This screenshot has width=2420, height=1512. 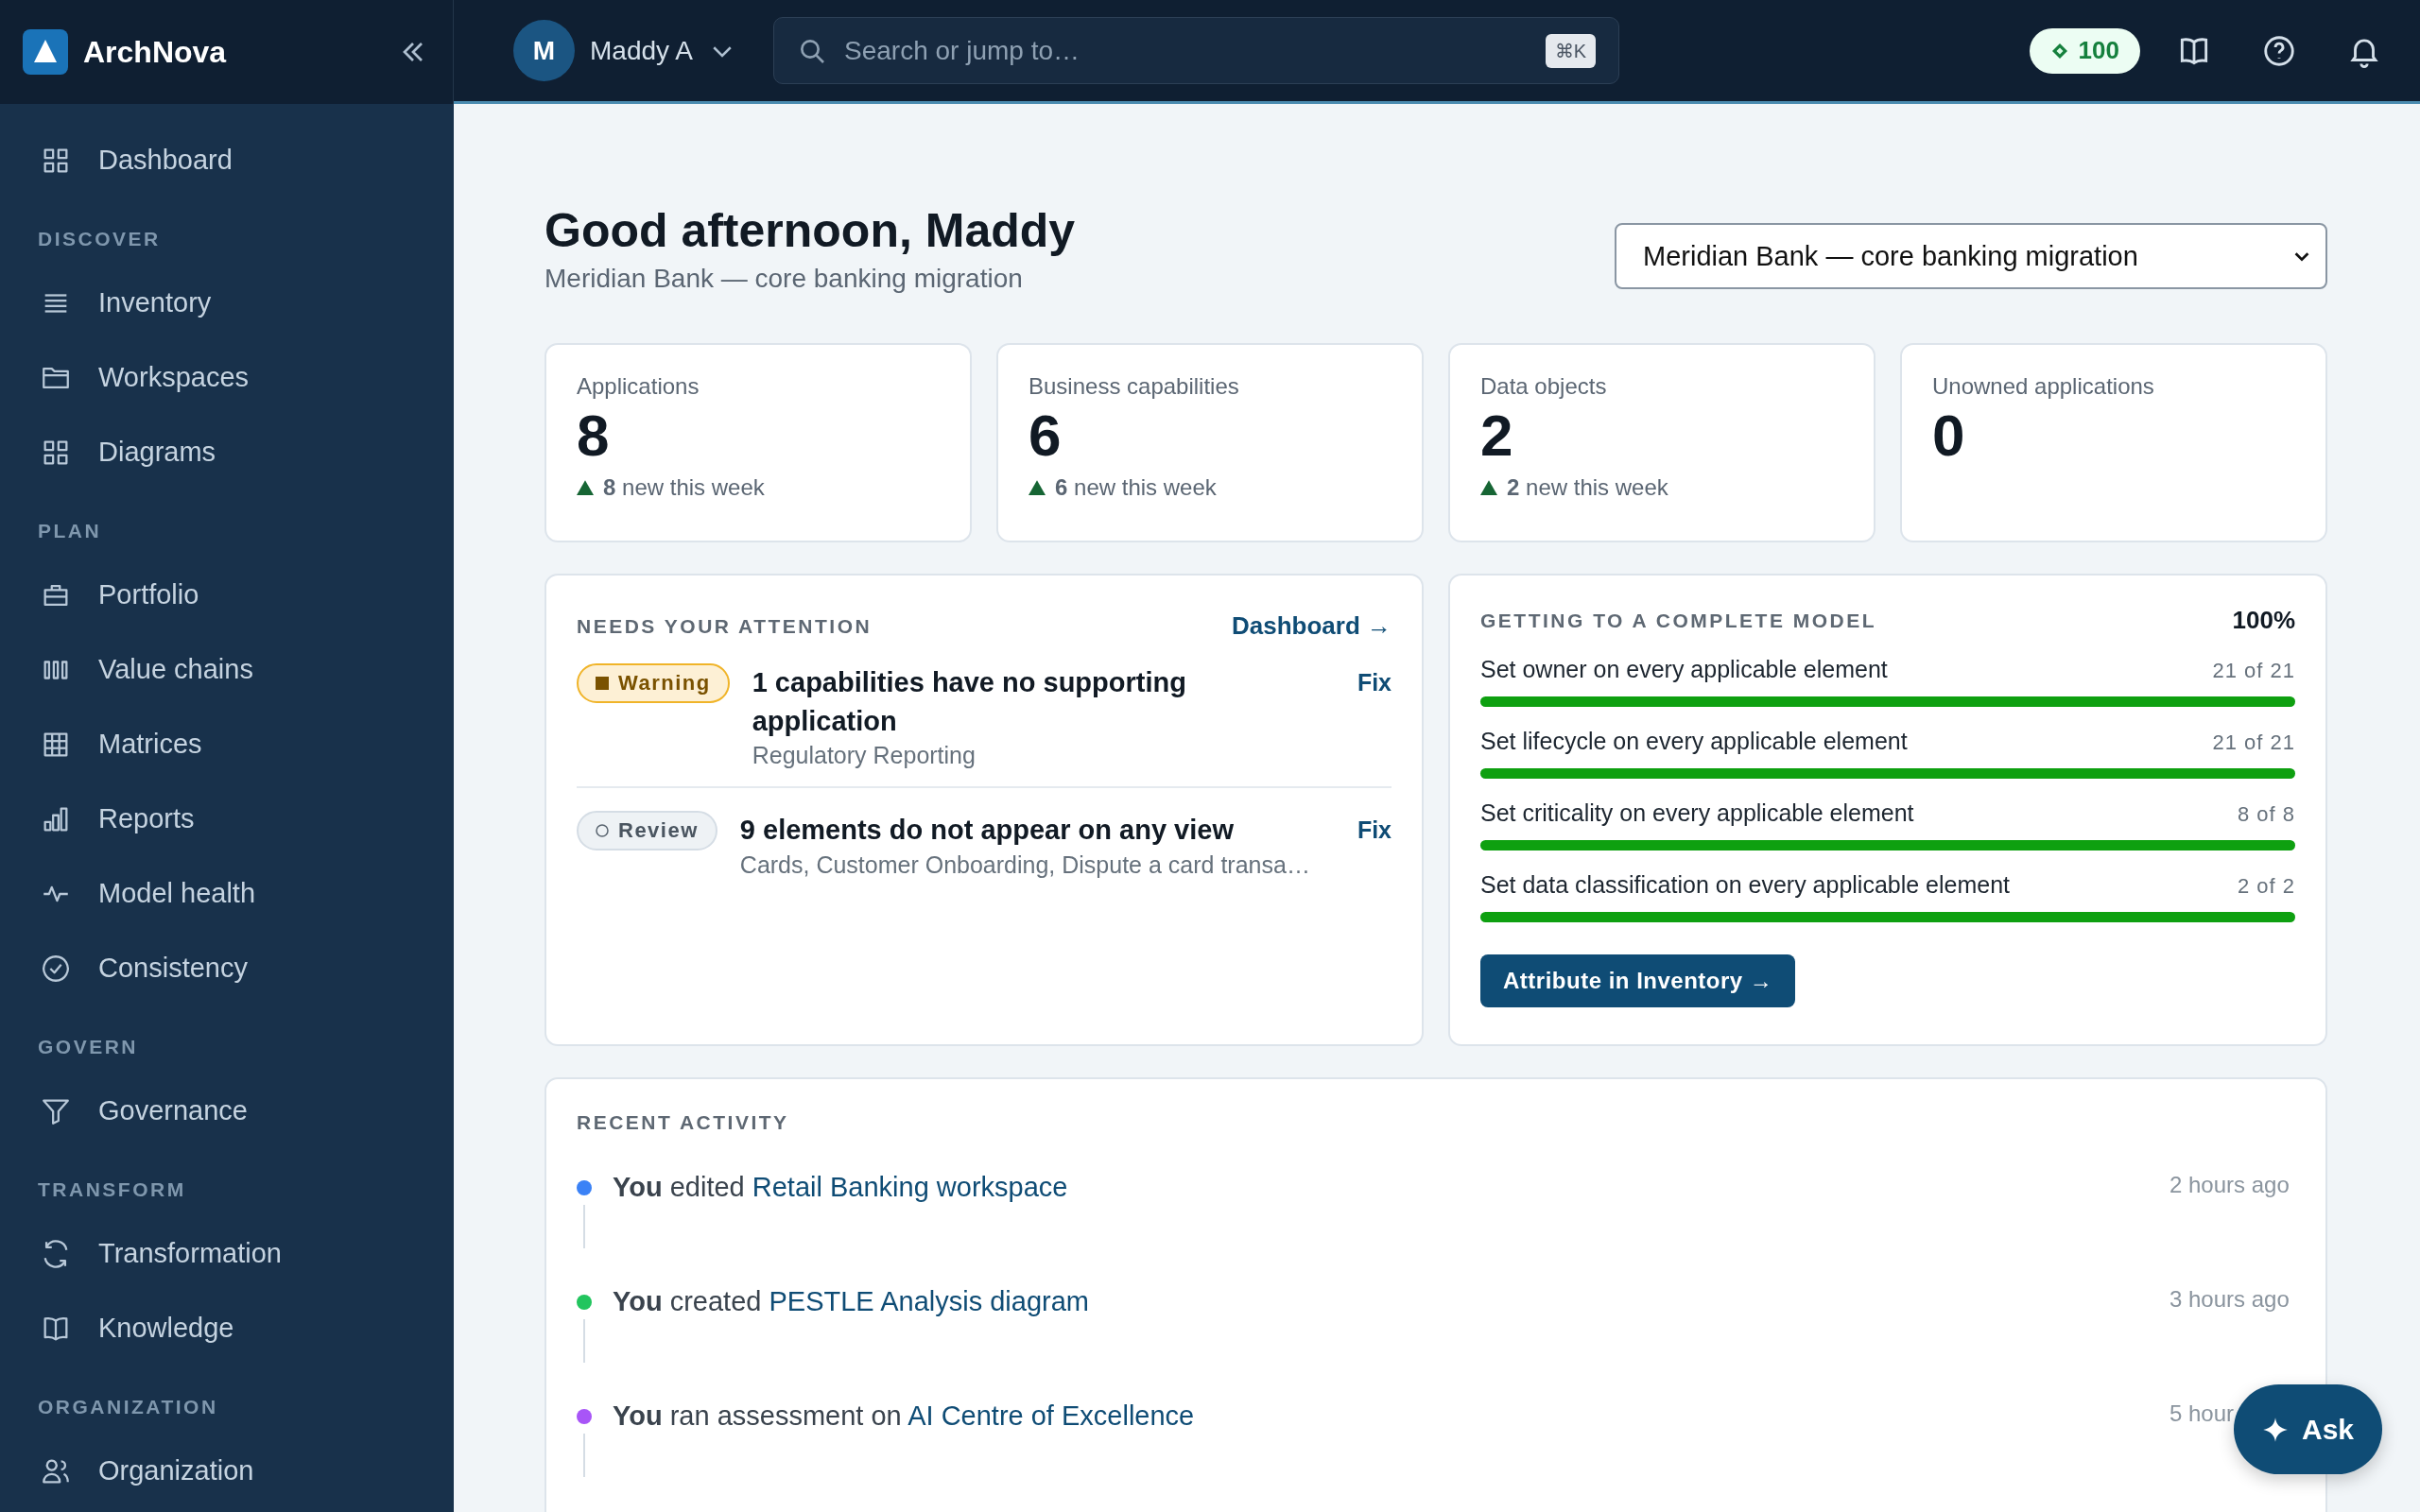 What do you see at coordinates (227, 452) in the screenshot?
I see `sidebar-item: Diagrams` at bounding box center [227, 452].